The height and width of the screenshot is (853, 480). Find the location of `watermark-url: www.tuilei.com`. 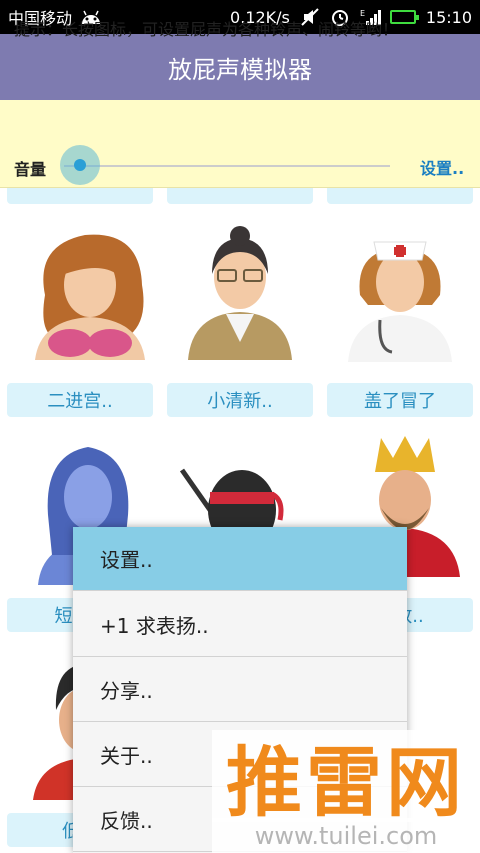

watermark-url: www.tuilei.com is located at coordinates (346, 835).